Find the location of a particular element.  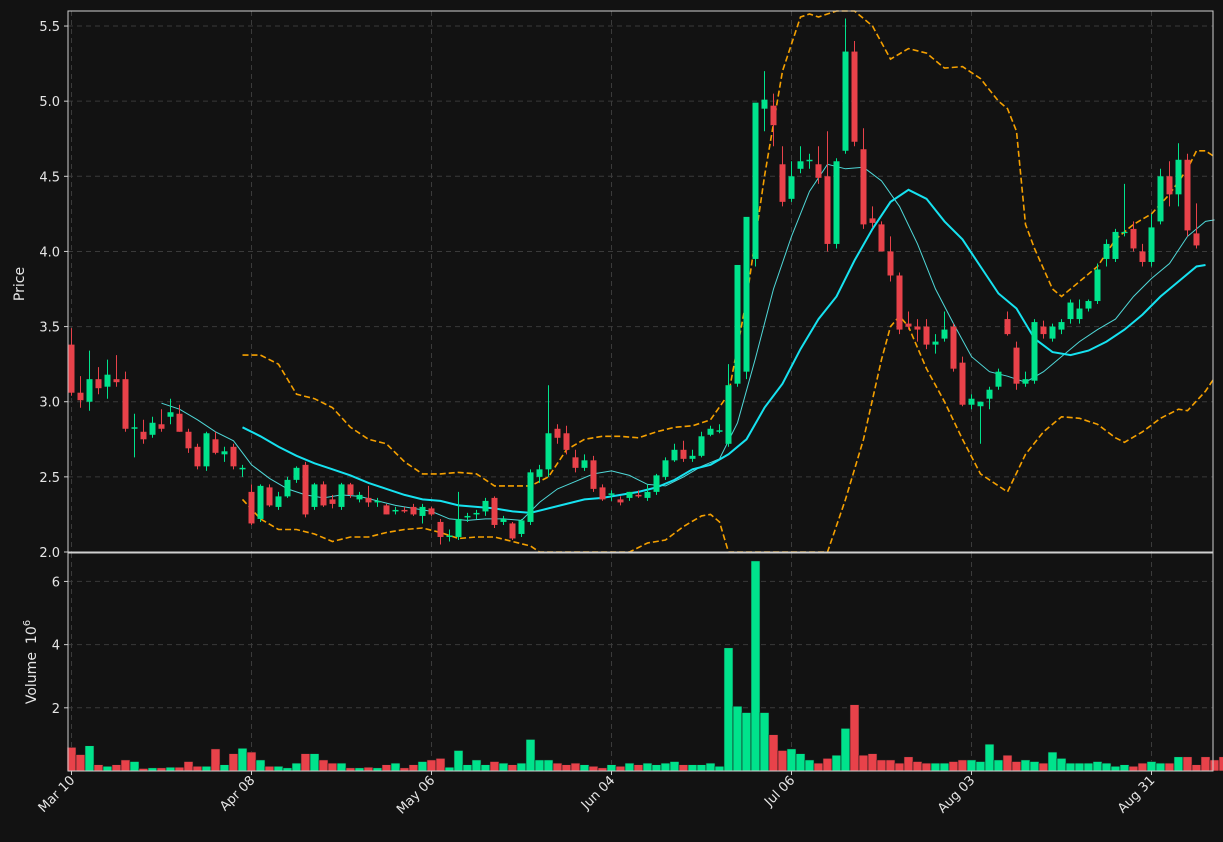

volume-axis-label: Volume is located at coordinates (32, 678).